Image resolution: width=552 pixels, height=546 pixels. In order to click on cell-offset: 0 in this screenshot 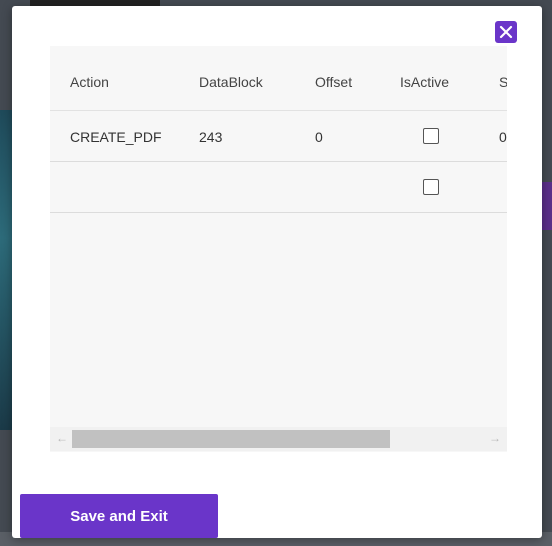, I will do `click(319, 137)`.